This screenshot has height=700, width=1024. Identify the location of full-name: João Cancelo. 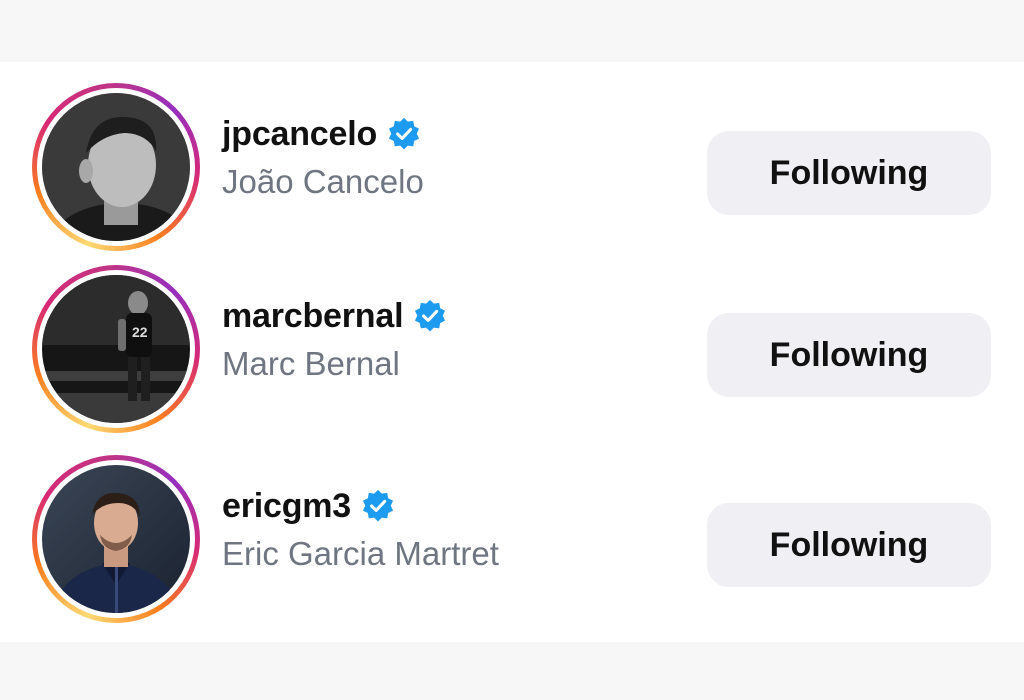
(323, 181).